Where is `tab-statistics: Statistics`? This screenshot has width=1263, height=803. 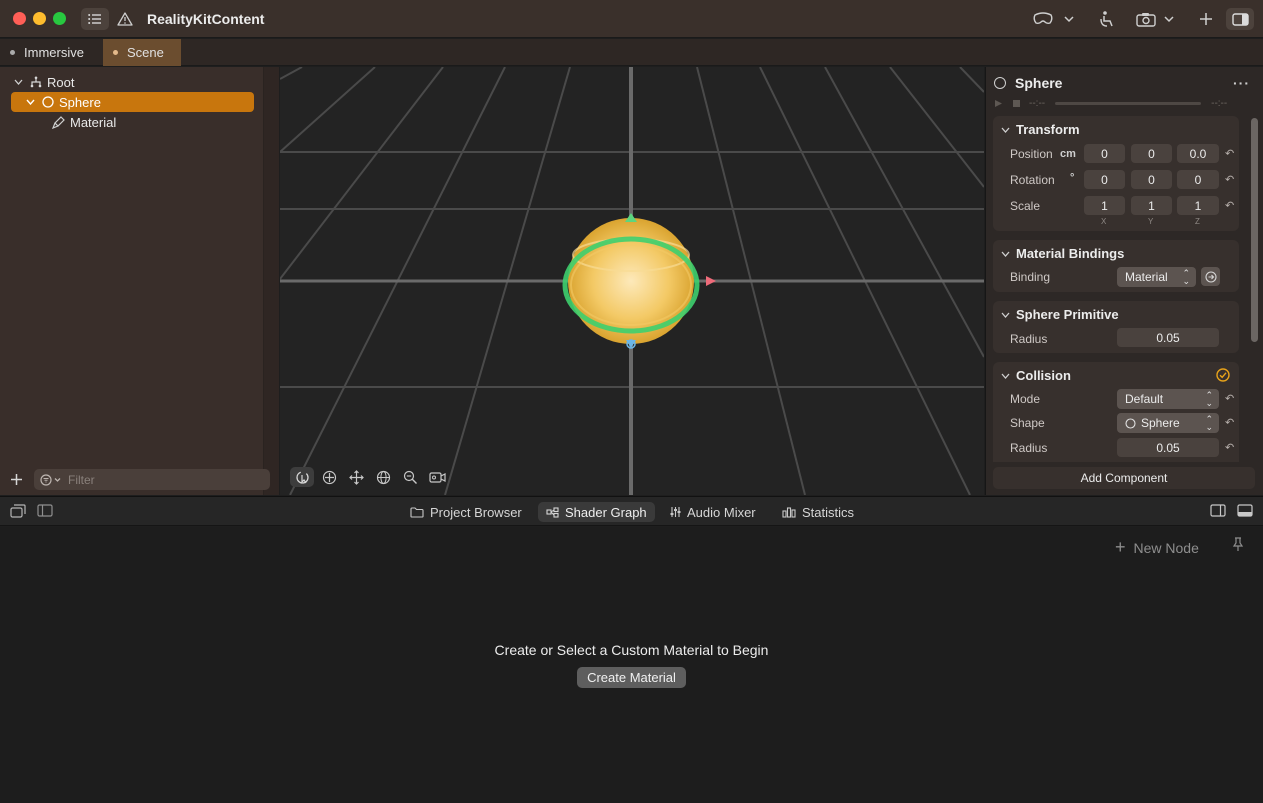 tab-statistics: Statistics is located at coordinates (818, 512).